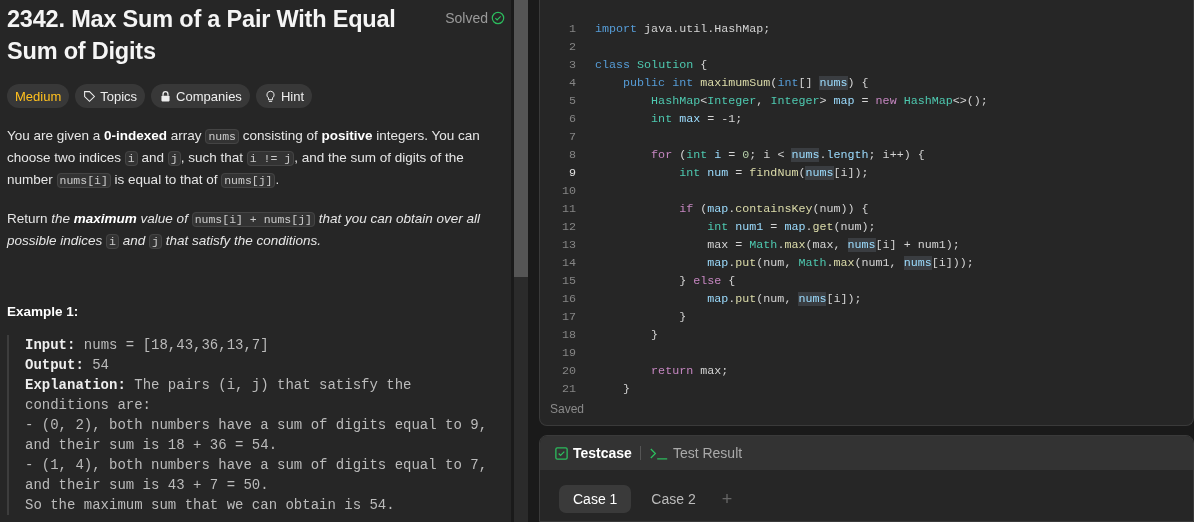 The height and width of the screenshot is (522, 1194). I want to click on case-tab: Case 2, so click(673, 499).